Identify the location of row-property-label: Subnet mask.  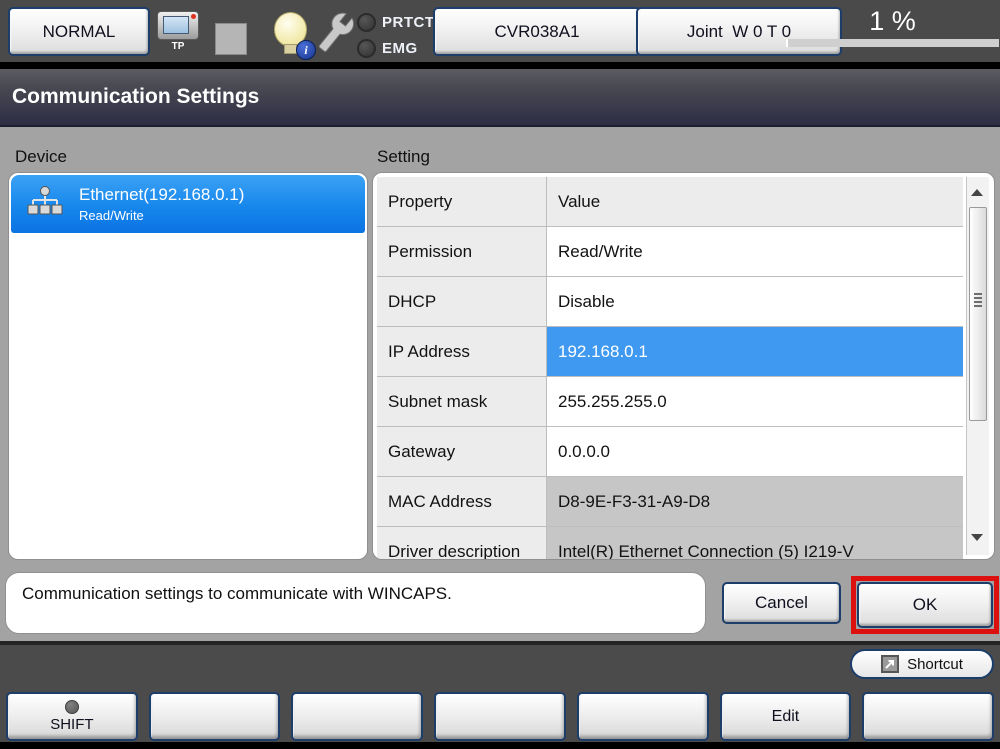
(462, 401).